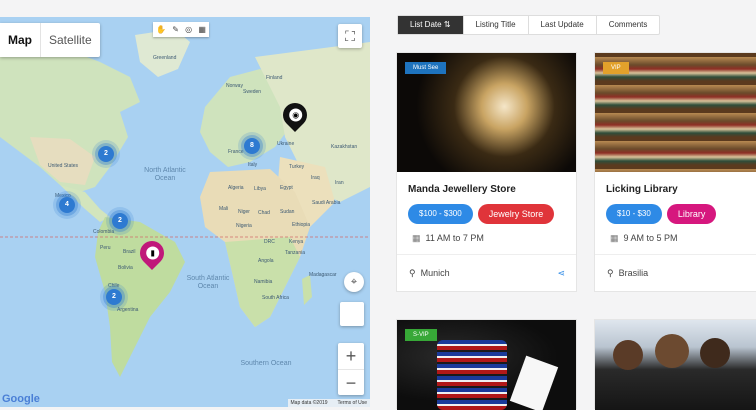 The image size is (756, 410). I want to click on map-label: Brazil, so click(129, 252).